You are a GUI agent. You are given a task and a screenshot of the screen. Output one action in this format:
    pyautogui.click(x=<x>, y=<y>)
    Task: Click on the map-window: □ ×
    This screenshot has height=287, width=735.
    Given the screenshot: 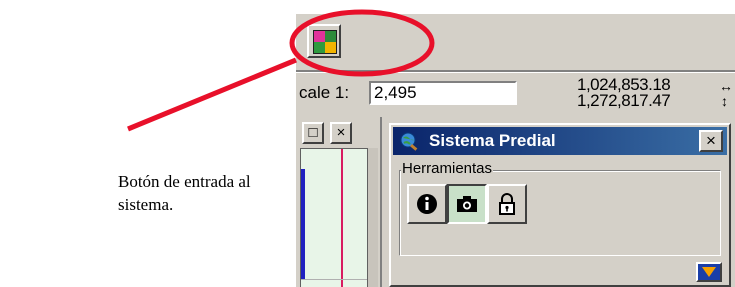 What is the action you would take?
    pyautogui.click(x=339, y=202)
    